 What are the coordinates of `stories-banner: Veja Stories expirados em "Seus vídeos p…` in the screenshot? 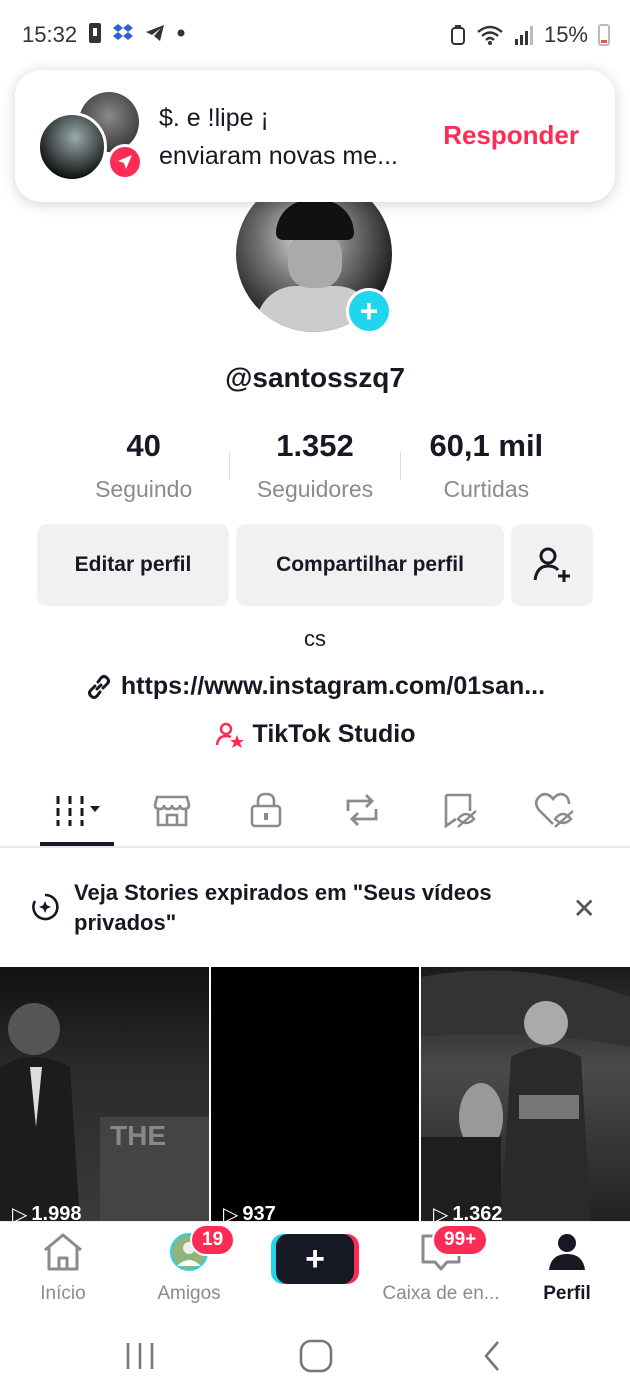 It's located at (315, 908).